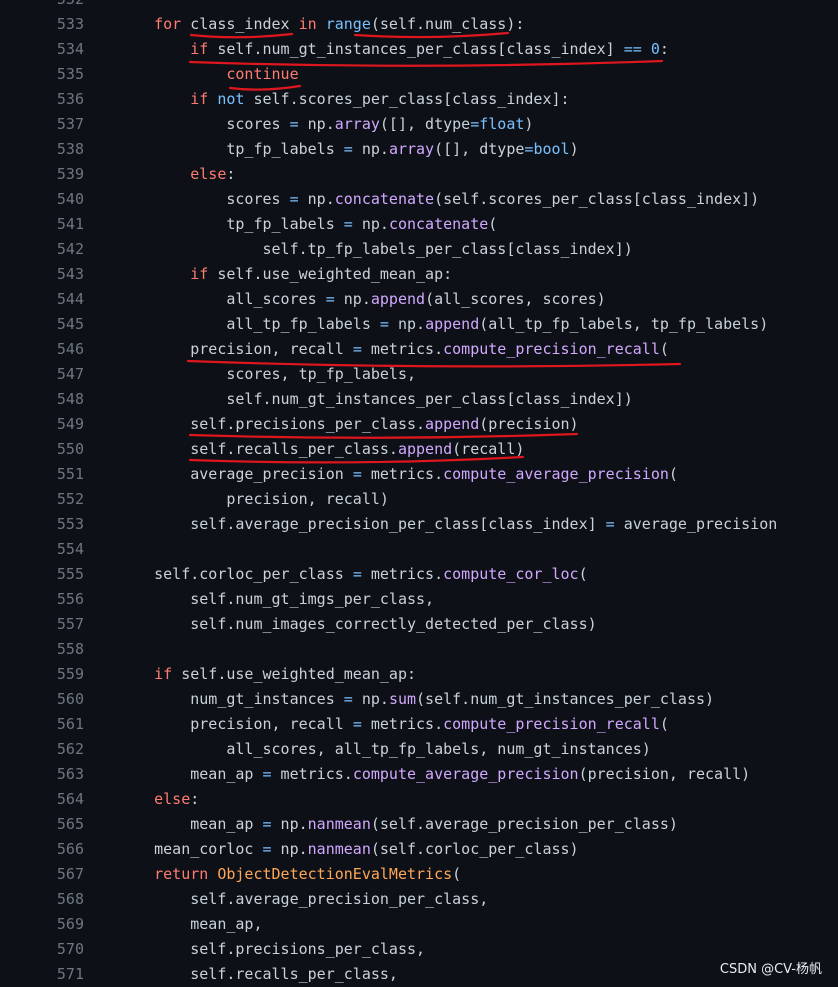 This screenshot has width=838, height=987. What do you see at coordinates (419, 799) in the screenshot?
I see `code-line: 564 else:` at bounding box center [419, 799].